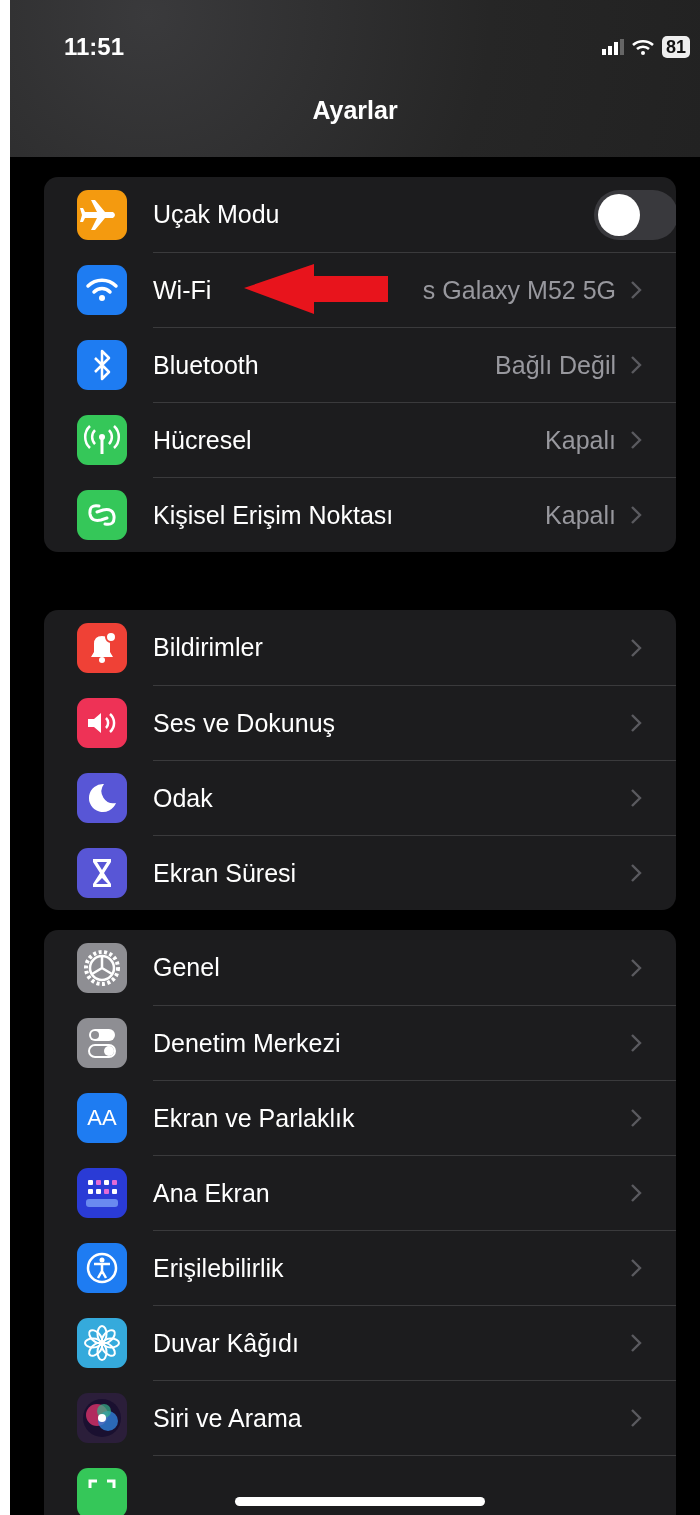 This screenshot has height=1515, width=700. I want to click on settings-row: AA Ekran ve Parlaklık, so click(360, 1117).